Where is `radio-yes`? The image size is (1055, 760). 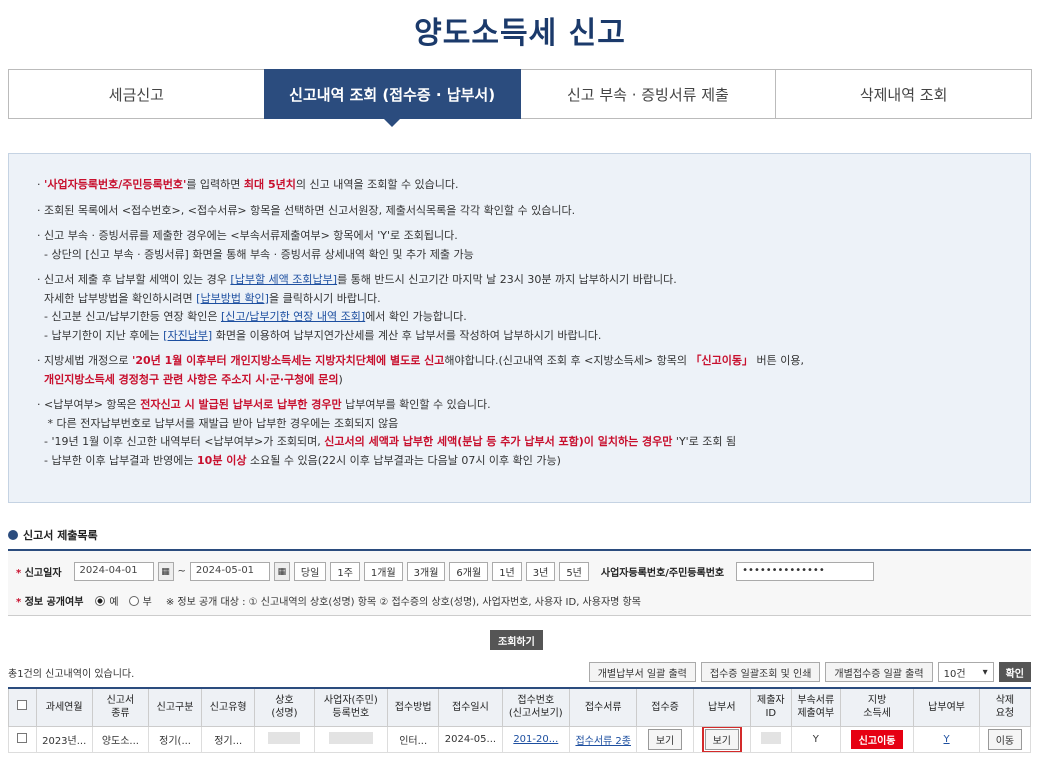
radio-yes is located at coordinates (100, 600).